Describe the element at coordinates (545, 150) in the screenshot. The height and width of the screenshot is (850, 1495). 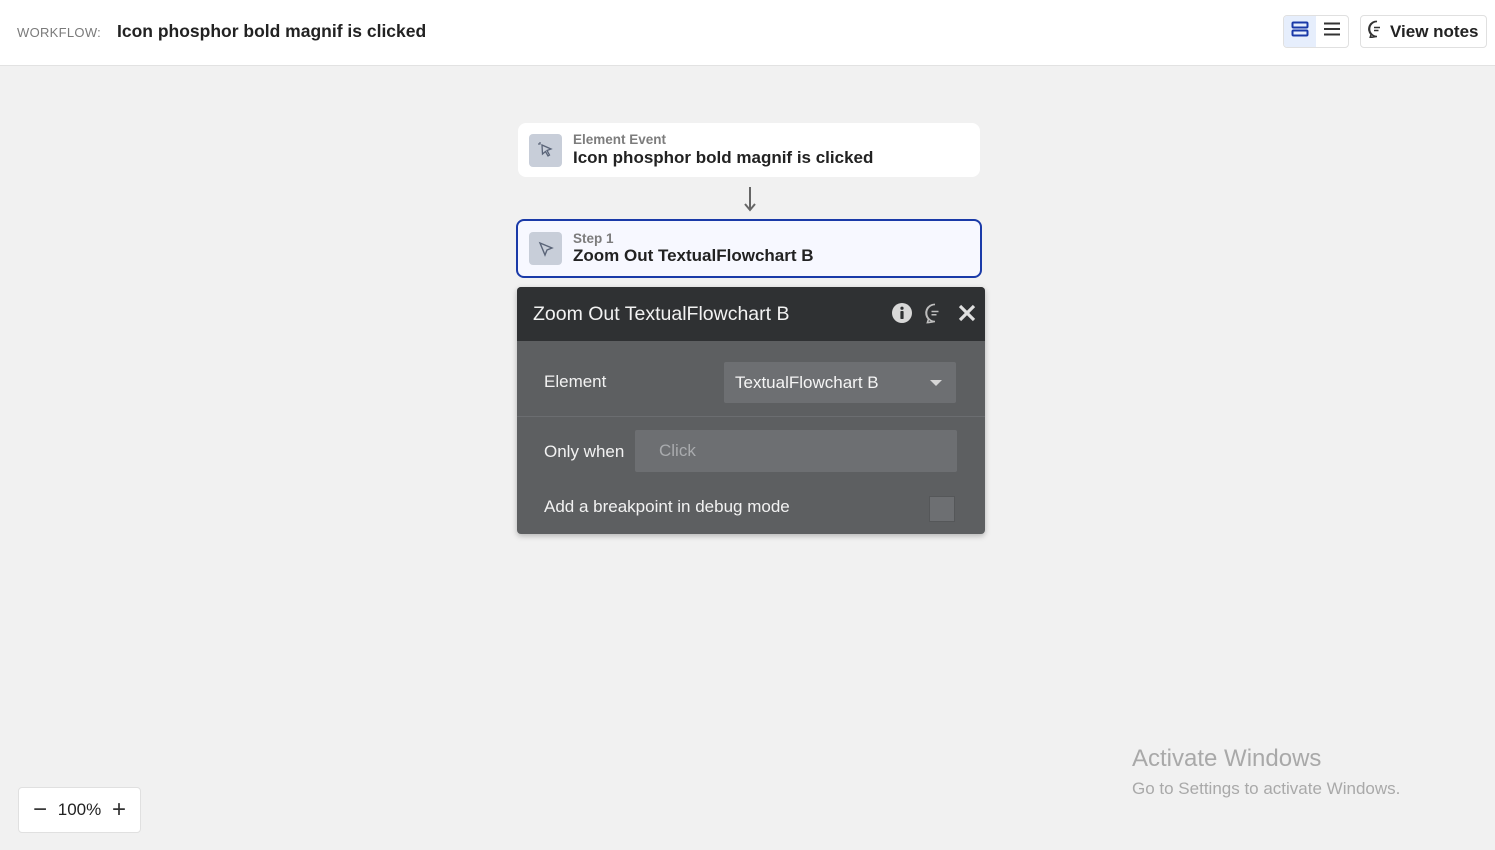
I see `cursor-click-icon` at that location.